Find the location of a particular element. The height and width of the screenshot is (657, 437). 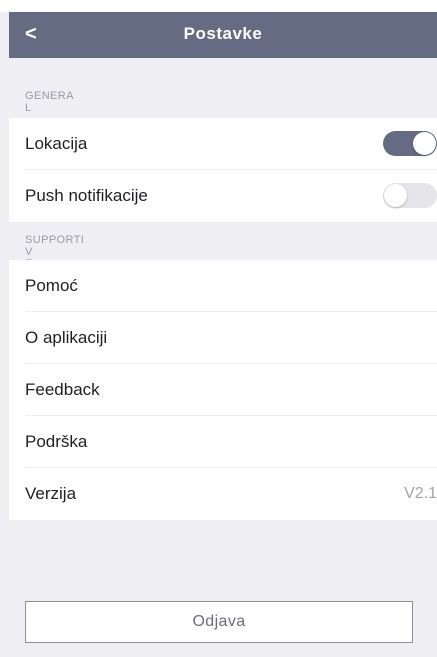

setting-label-push-notifications: Push notifikacije is located at coordinates (86, 195).